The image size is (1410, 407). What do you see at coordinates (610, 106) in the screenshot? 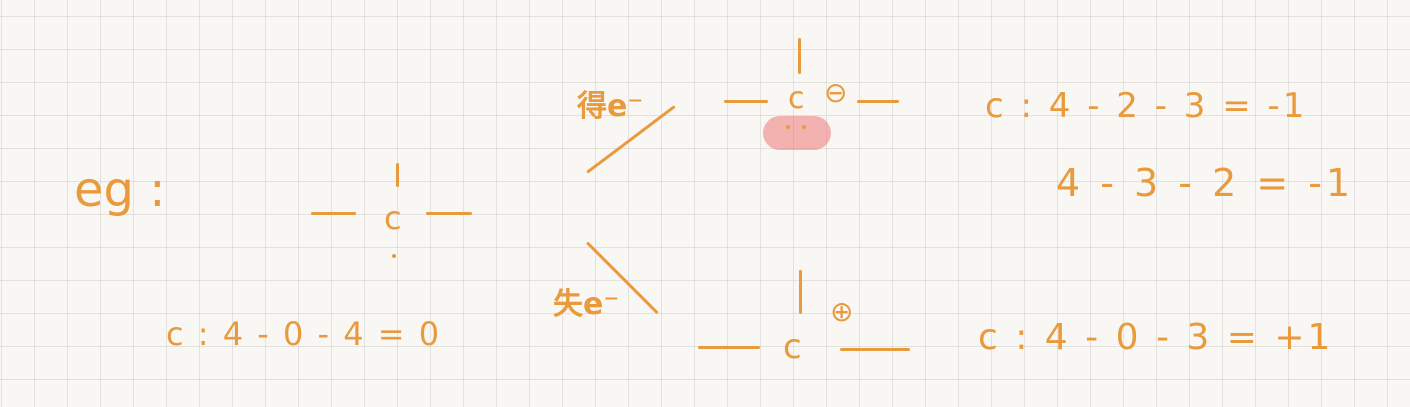
I see `gain-electron-label: 得e⁻` at bounding box center [610, 106].